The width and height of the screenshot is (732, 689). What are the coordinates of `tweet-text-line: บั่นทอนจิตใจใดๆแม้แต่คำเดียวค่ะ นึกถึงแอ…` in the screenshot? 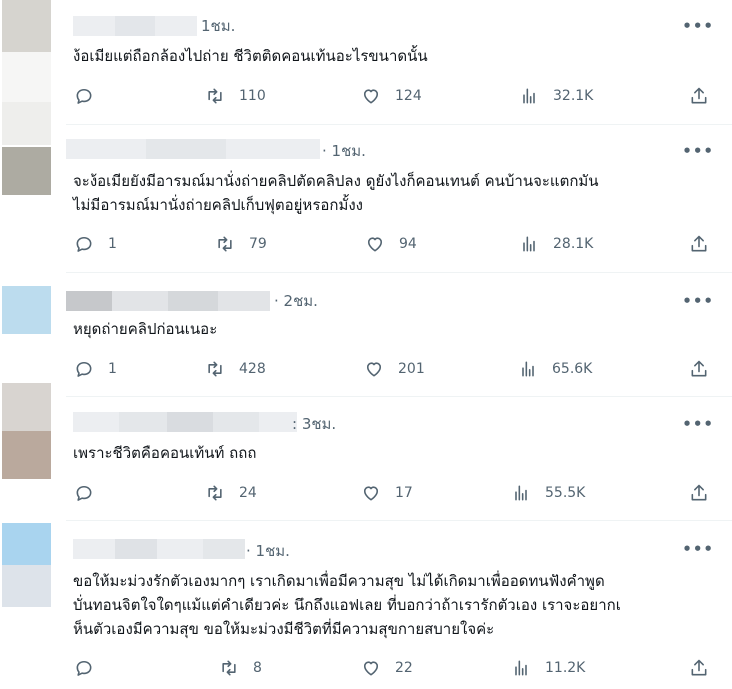 It's located at (347, 605).